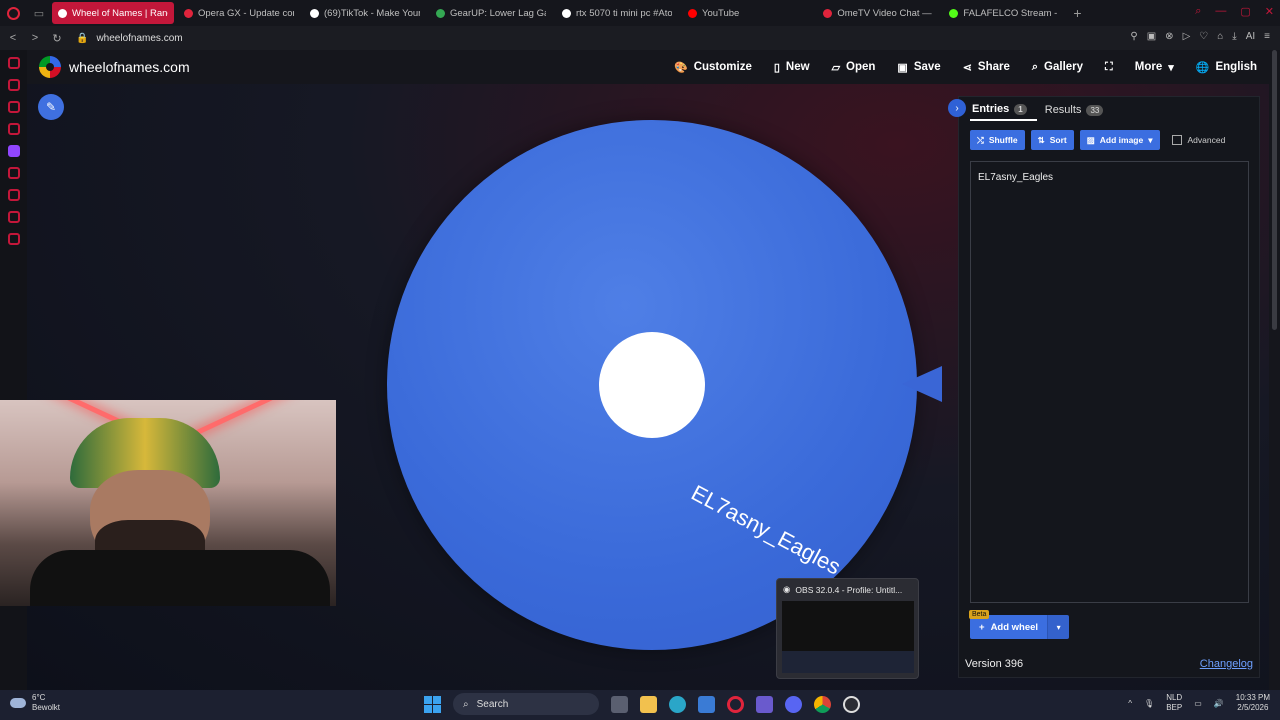 The width and height of the screenshot is (1280, 720). I want to click on store-icon, so click(706, 704).